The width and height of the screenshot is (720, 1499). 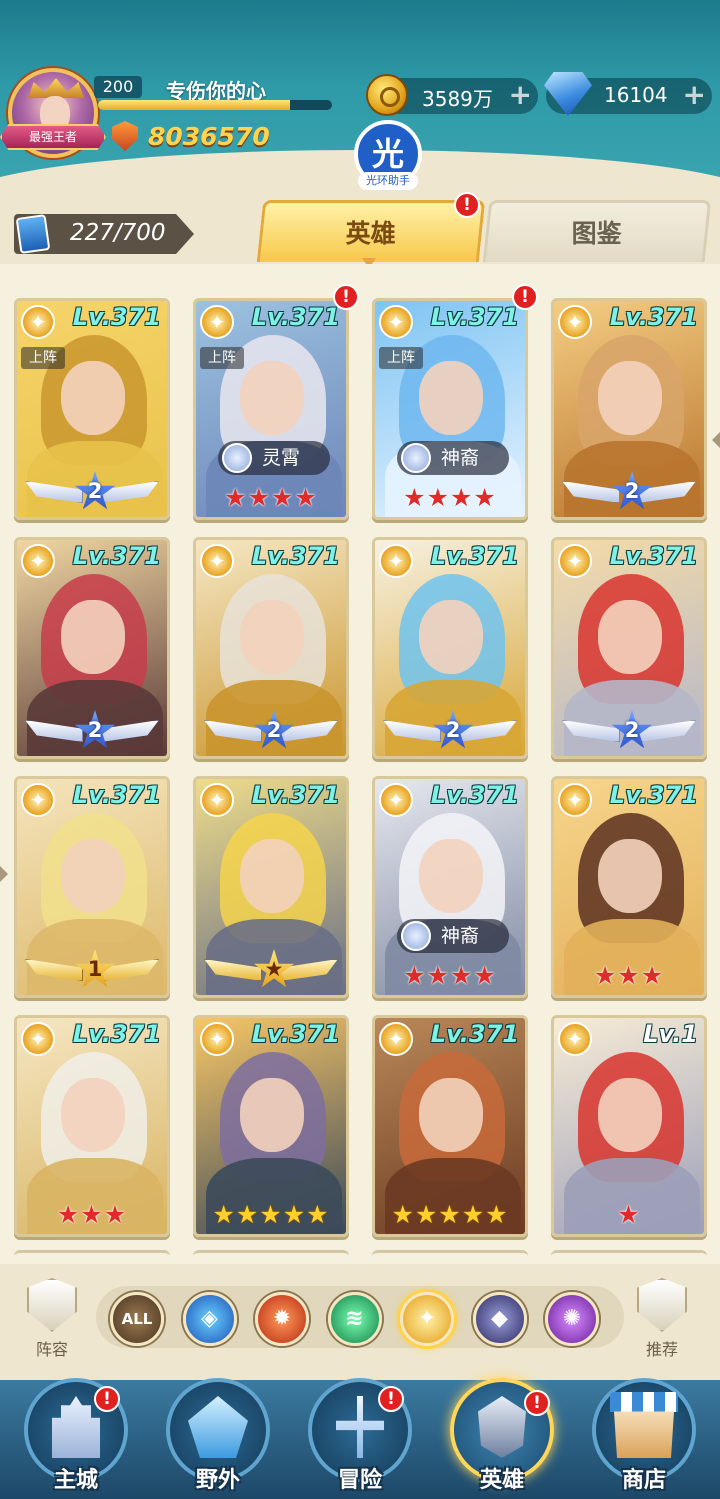 I want to click on hero-card: ✦ Lv.1 ★, so click(x=629, y=1126).